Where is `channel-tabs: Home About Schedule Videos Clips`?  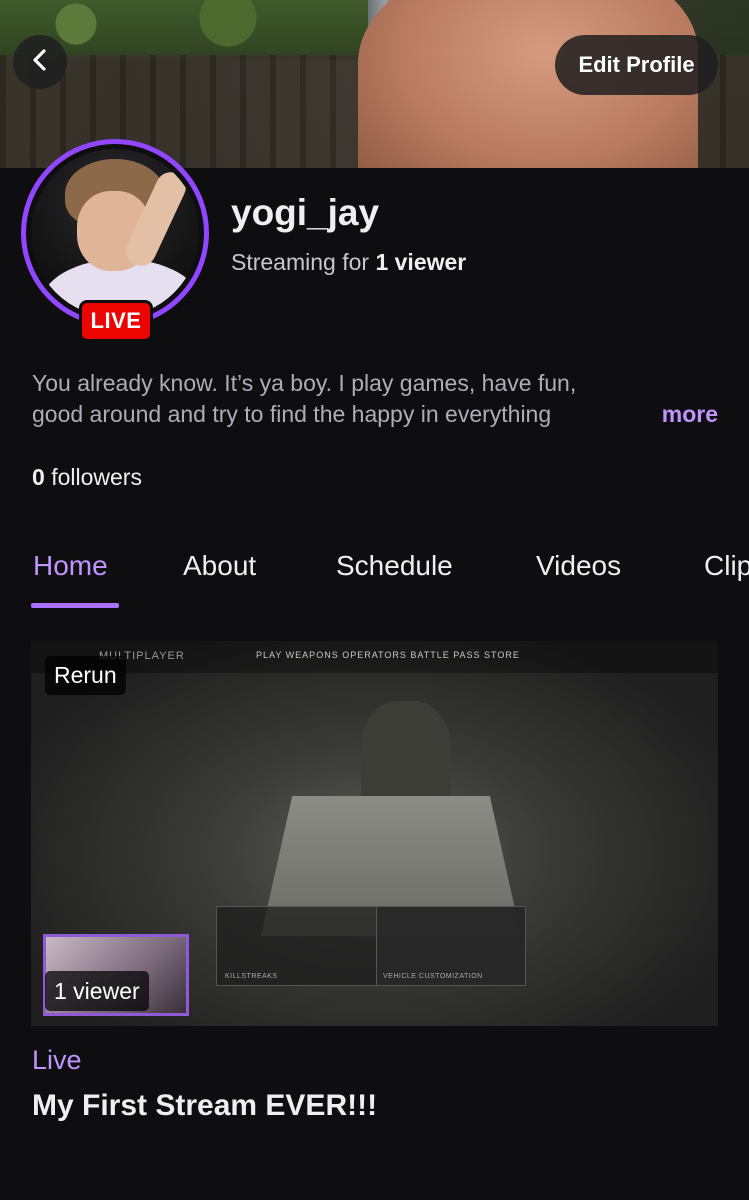 channel-tabs: Home About Schedule Videos Clips is located at coordinates (374, 577).